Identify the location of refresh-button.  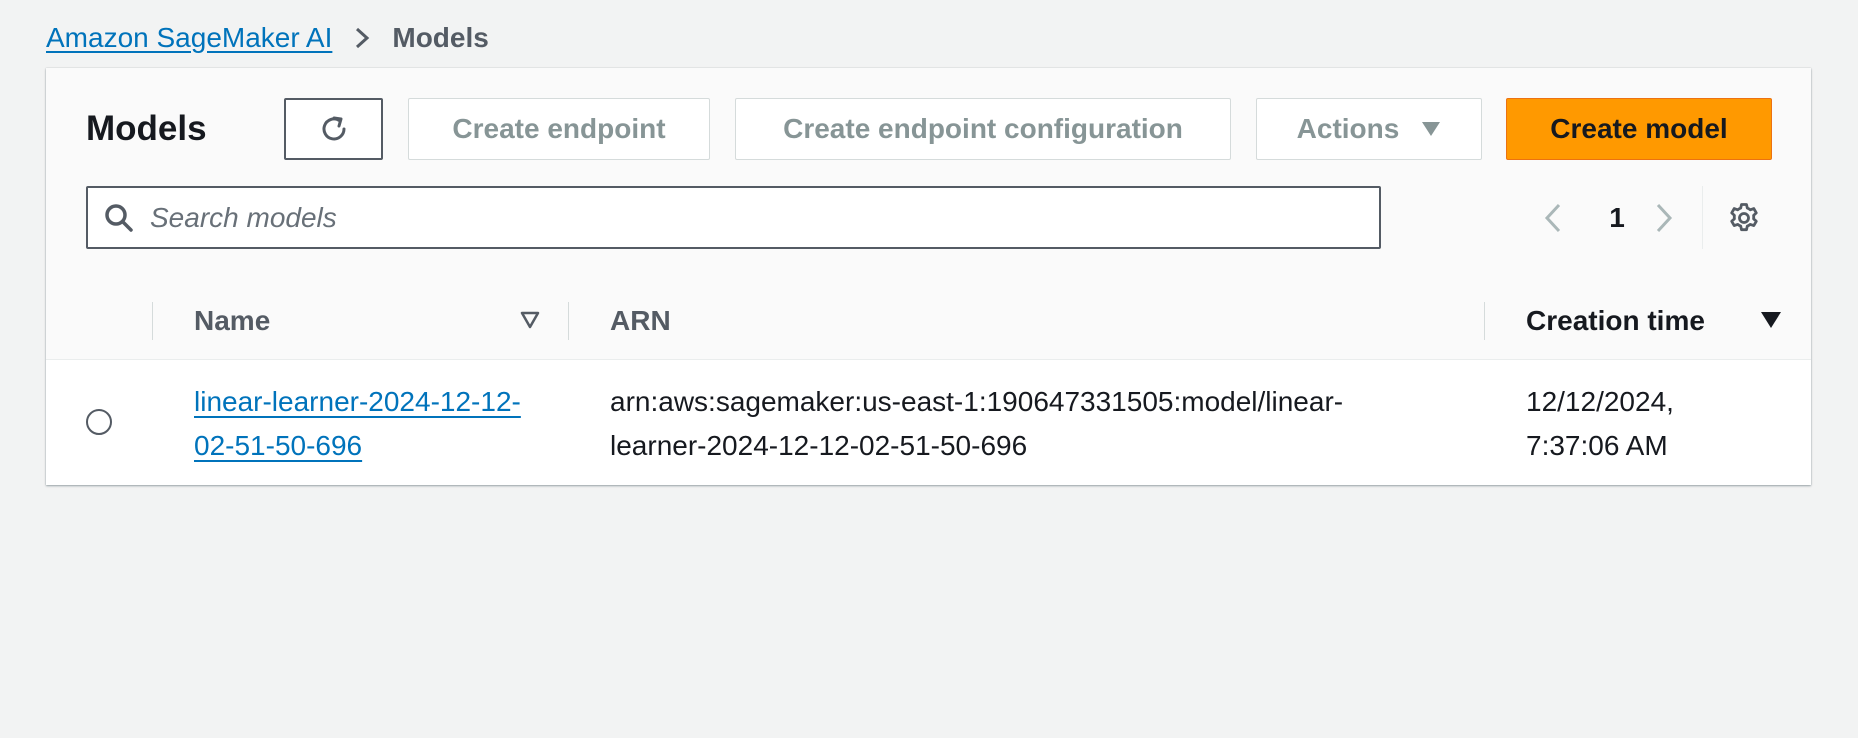
(333, 129).